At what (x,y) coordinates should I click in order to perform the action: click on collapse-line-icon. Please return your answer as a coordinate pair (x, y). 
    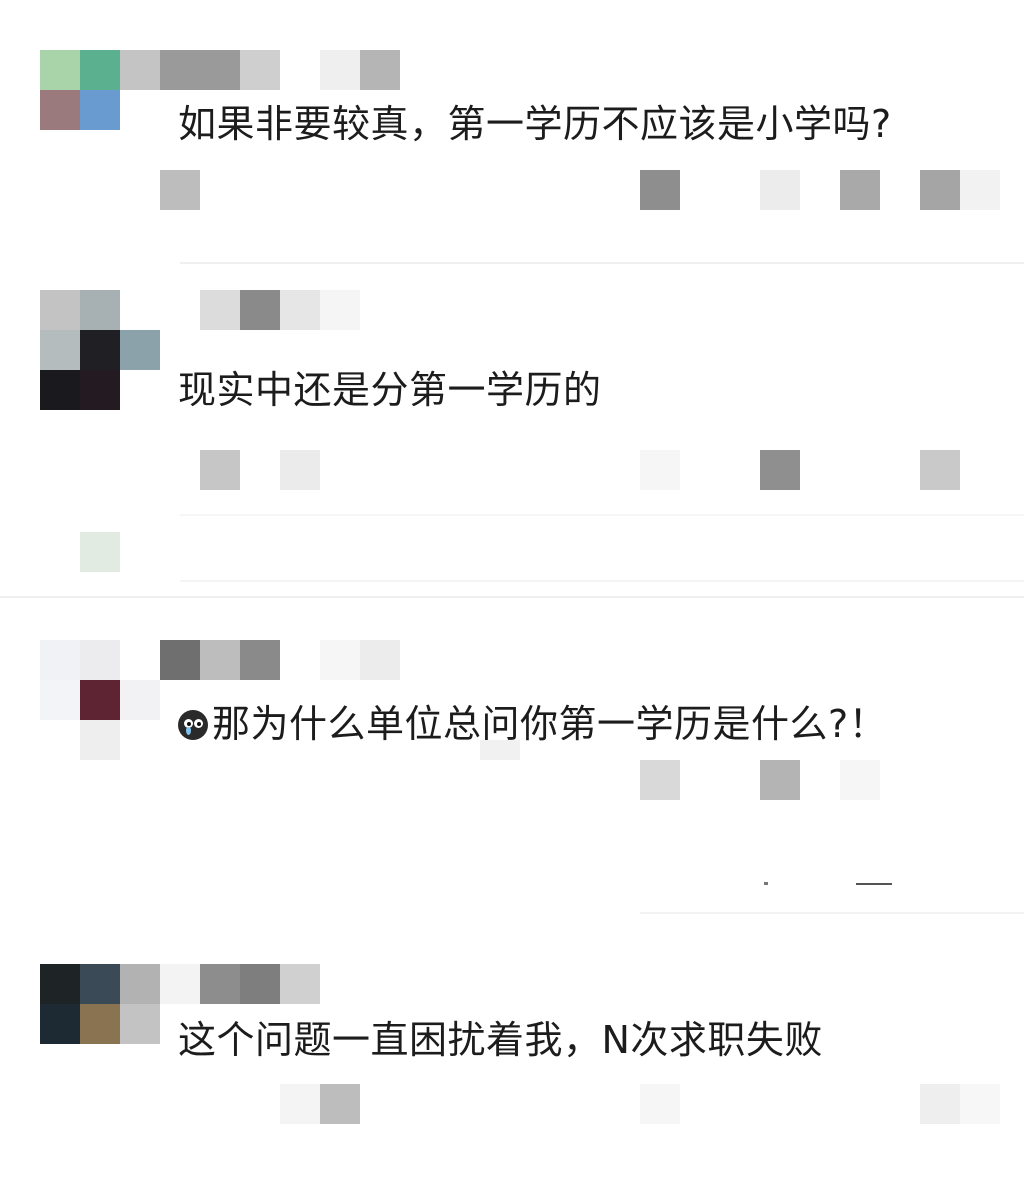
    Looking at the image, I should click on (874, 884).